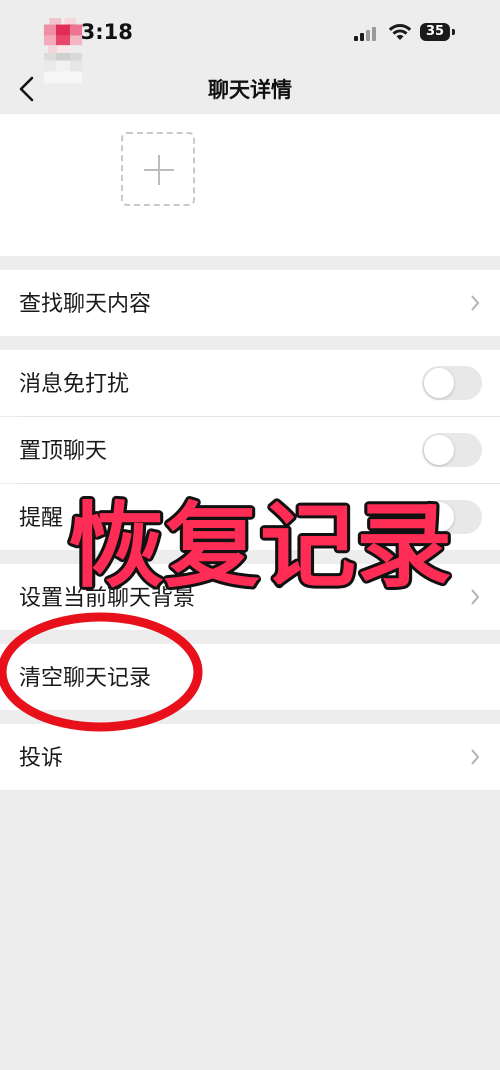 Image resolution: width=500 pixels, height=1070 pixels. I want to click on remind-label: 提醒, so click(41, 518).